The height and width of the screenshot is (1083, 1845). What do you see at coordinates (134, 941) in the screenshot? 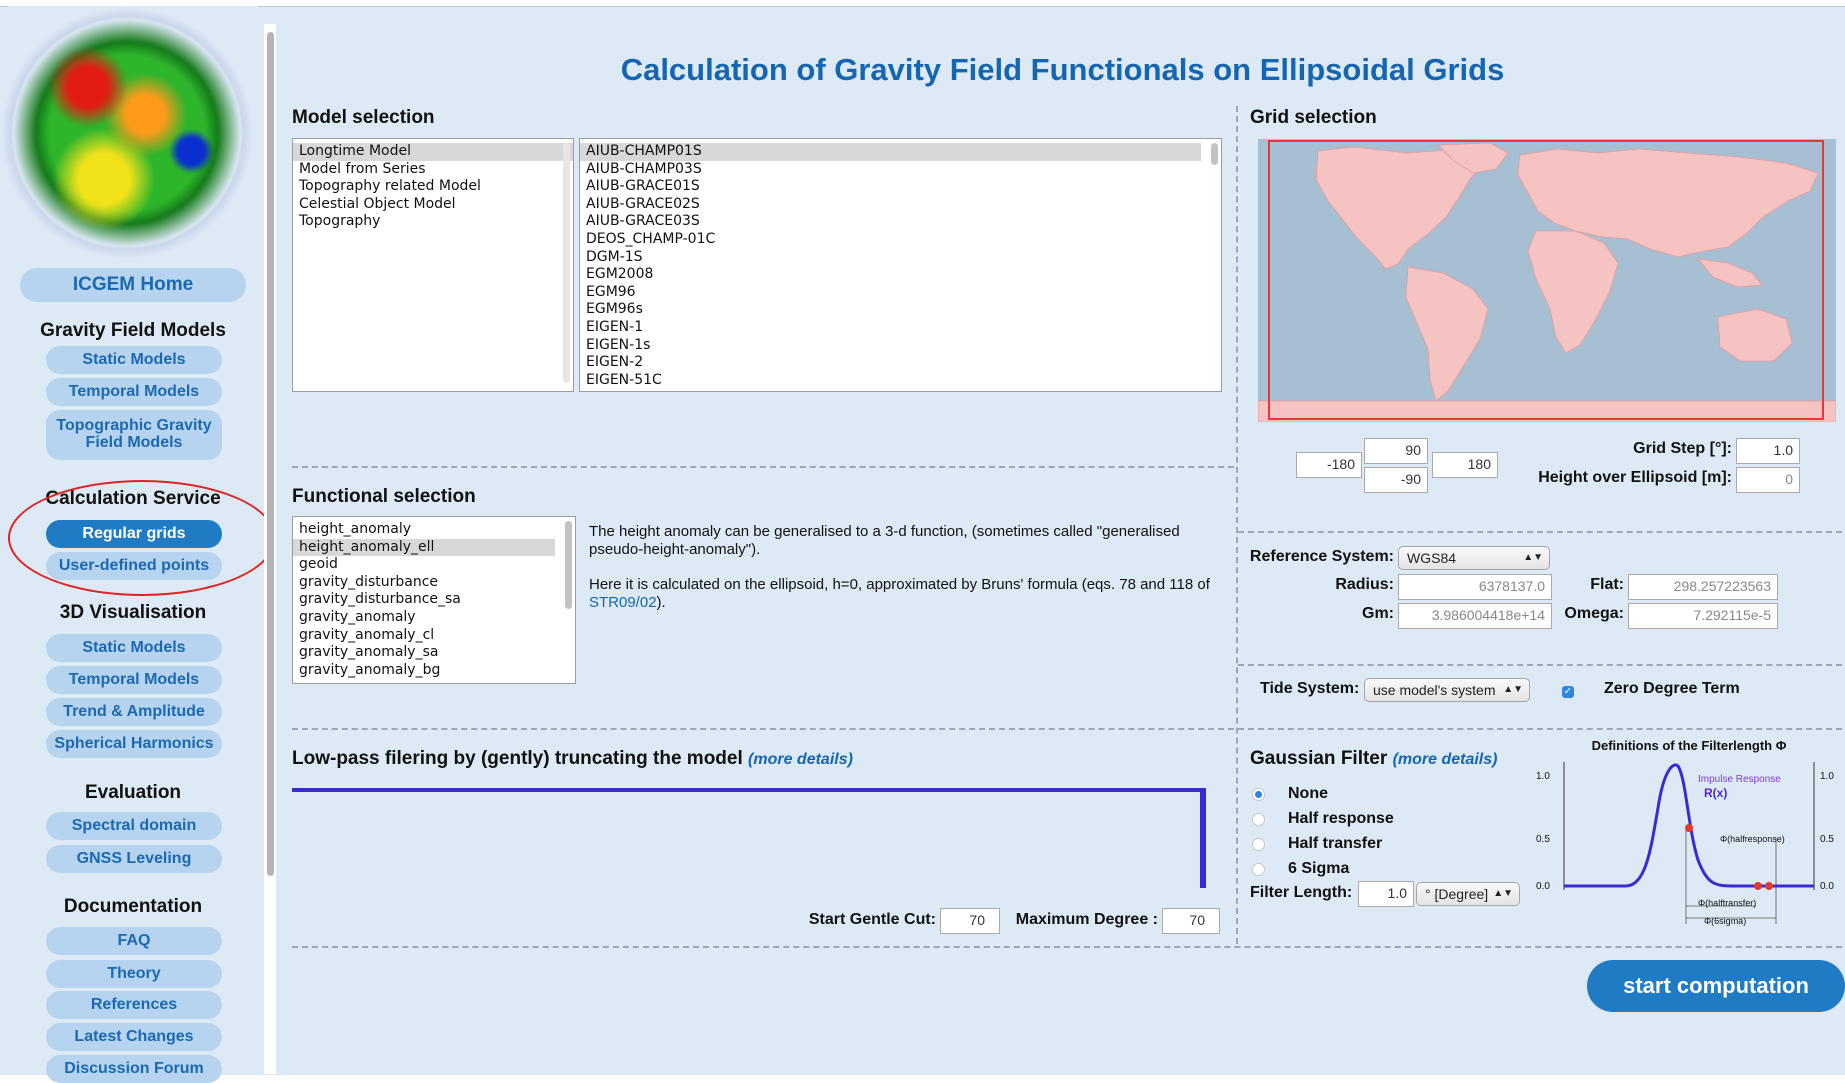
I see `nav-faq: FAQ` at bounding box center [134, 941].